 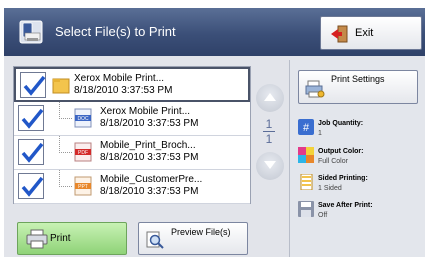 What do you see at coordinates (61, 86) in the screenshot?
I see `folder-icon` at bounding box center [61, 86].